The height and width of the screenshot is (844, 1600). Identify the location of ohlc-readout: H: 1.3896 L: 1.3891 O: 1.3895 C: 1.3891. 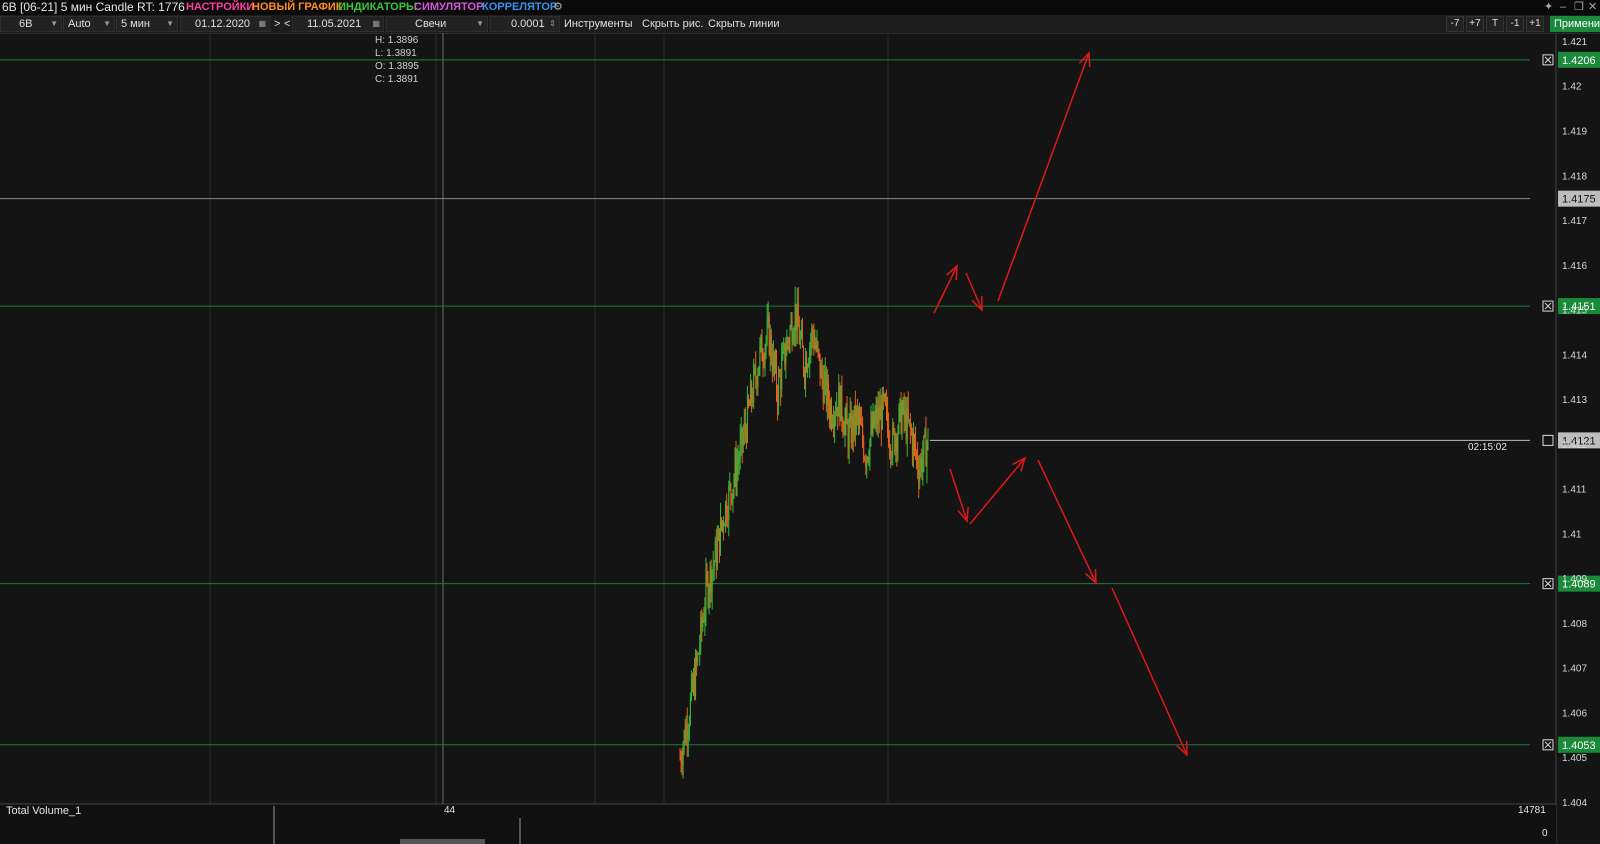
(397, 60).